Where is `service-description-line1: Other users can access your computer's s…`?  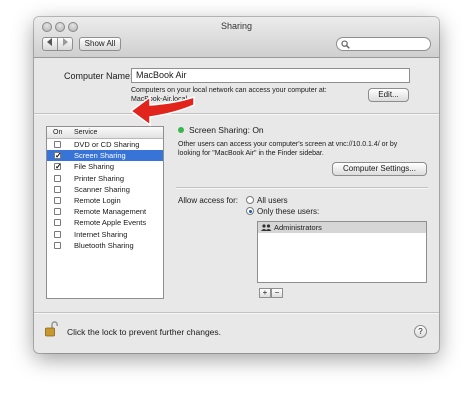
service-description-line1: Other users can access your computer's s… is located at coordinates (288, 144).